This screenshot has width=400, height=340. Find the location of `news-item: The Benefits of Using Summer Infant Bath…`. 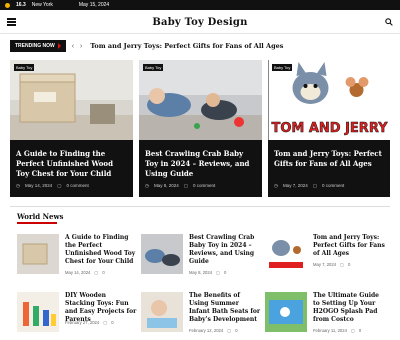

news-item: The Benefits of Using Summer Infant Bath… is located at coordinates (201, 316).